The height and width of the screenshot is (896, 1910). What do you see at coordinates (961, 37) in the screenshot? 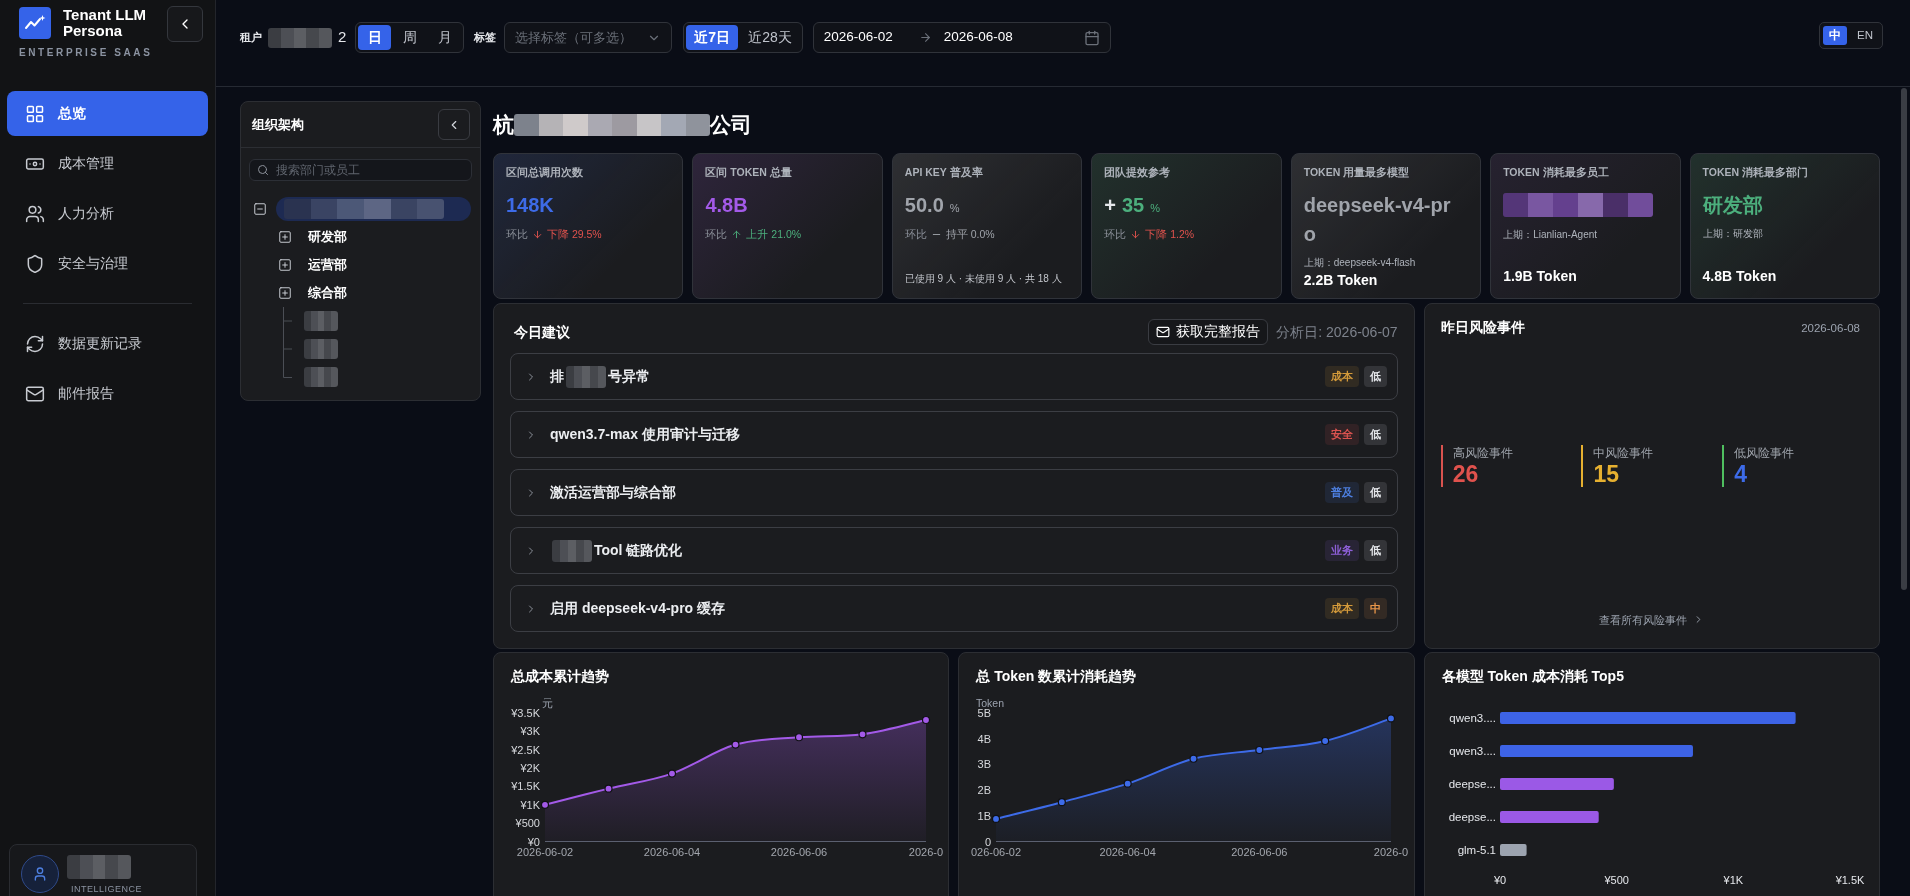
I see `date-range-field: 2026-06-02 2026-06-08` at bounding box center [961, 37].